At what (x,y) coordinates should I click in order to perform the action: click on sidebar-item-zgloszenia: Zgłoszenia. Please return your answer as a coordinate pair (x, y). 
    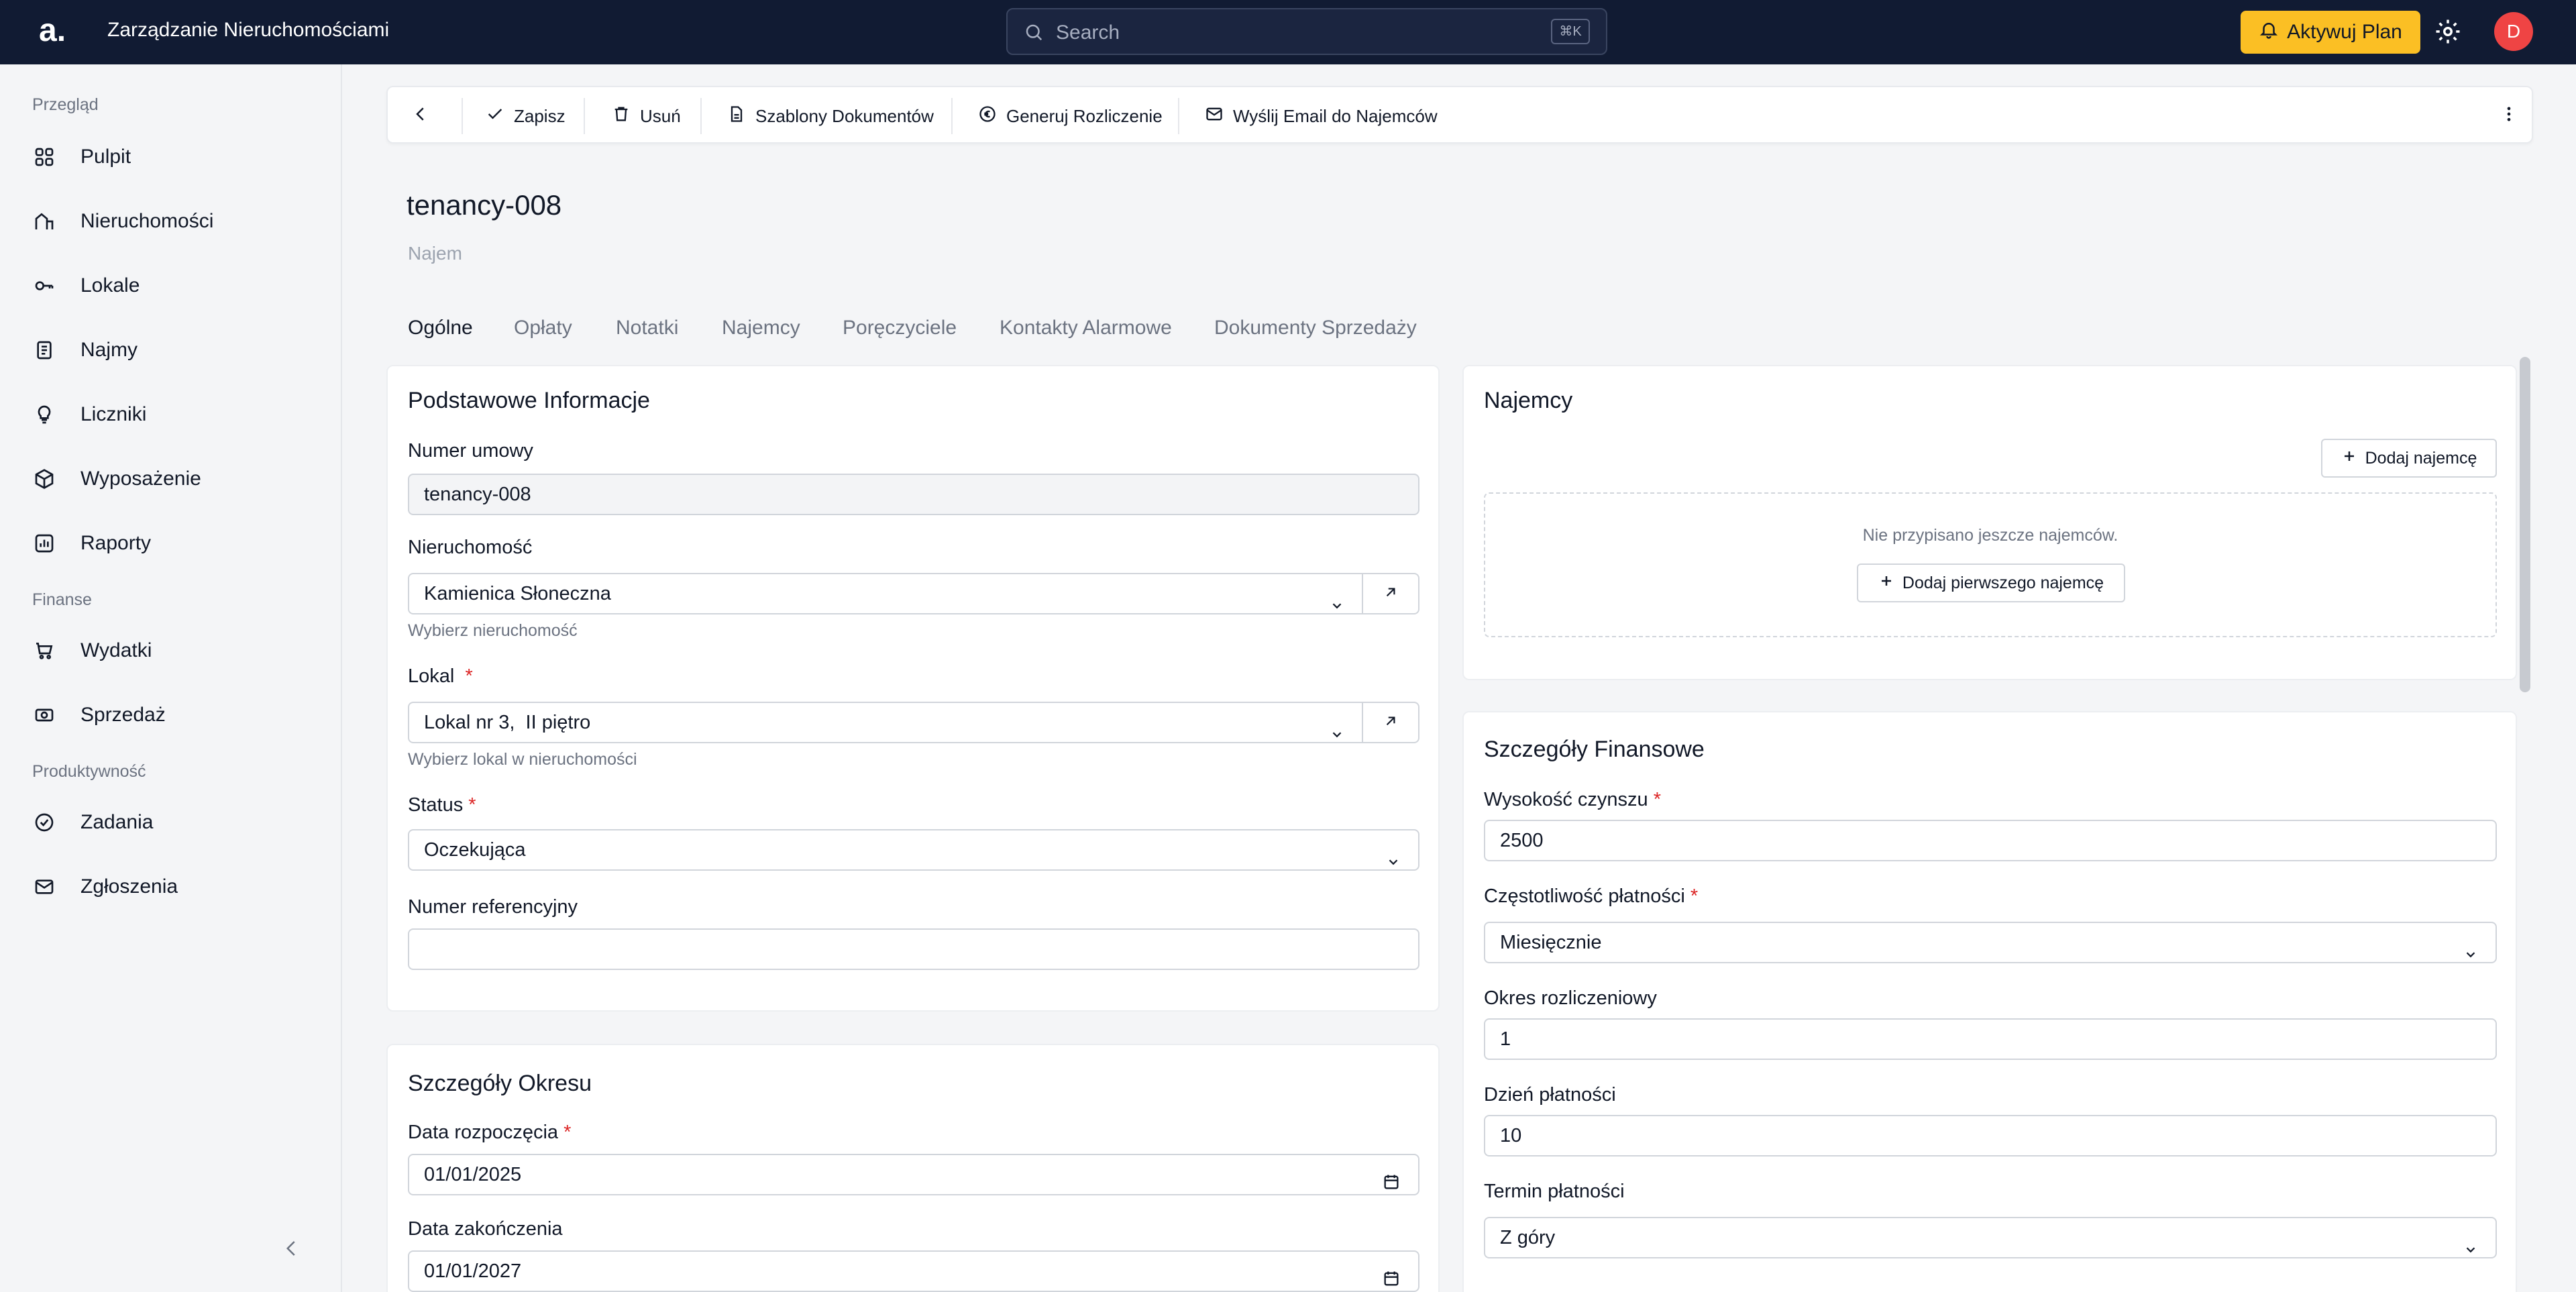
    Looking at the image, I should click on (173, 887).